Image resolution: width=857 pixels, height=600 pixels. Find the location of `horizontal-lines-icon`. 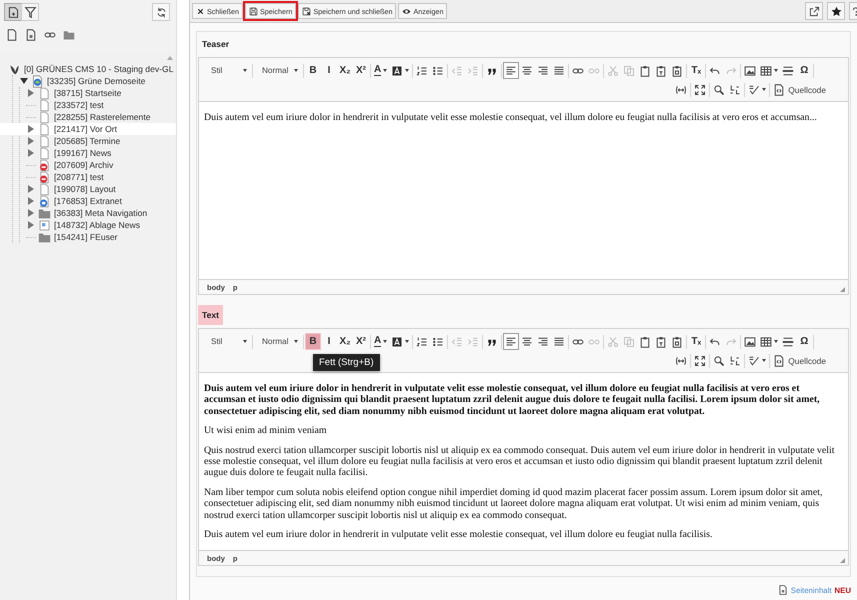

horizontal-lines-icon is located at coordinates (788, 342).